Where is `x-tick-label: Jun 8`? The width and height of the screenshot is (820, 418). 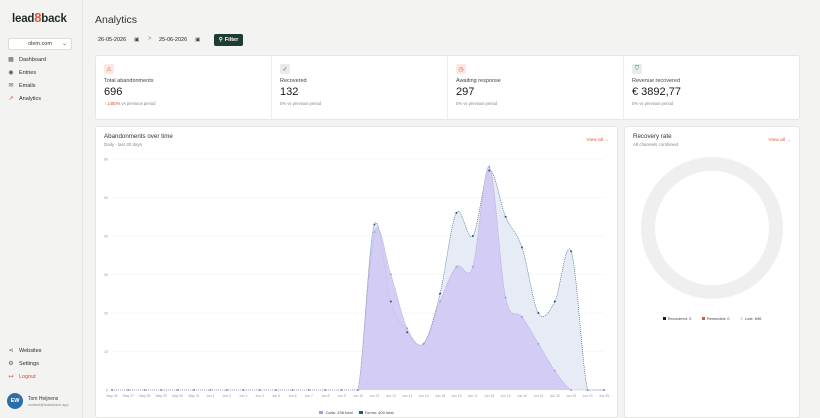
x-tick-label: Jun 8 is located at coordinates (325, 396).